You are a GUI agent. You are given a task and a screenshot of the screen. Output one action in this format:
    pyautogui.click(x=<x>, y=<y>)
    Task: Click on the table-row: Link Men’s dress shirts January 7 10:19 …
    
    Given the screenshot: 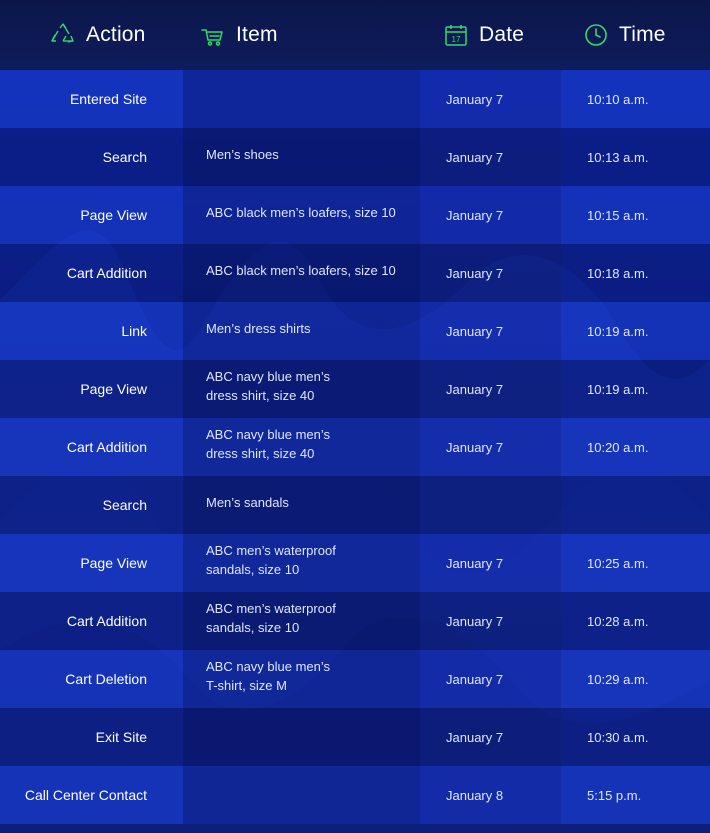 What is the action you would take?
    pyautogui.click(x=355, y=331)
    